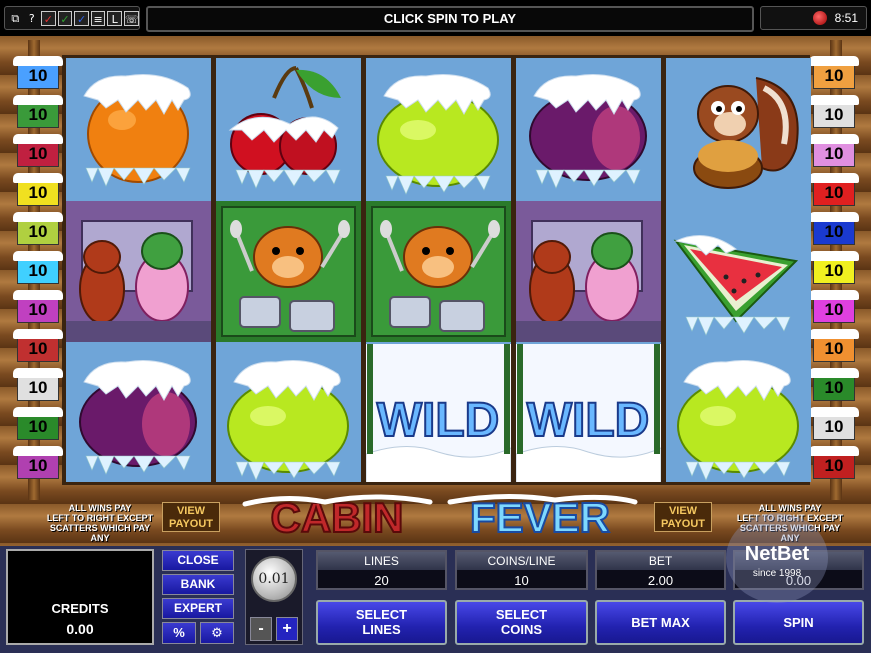 This screenshot has height=653, width=871. Describe the element at coordinates (32, 18) in the screenshot. I see `help-icon: ?` at that location.